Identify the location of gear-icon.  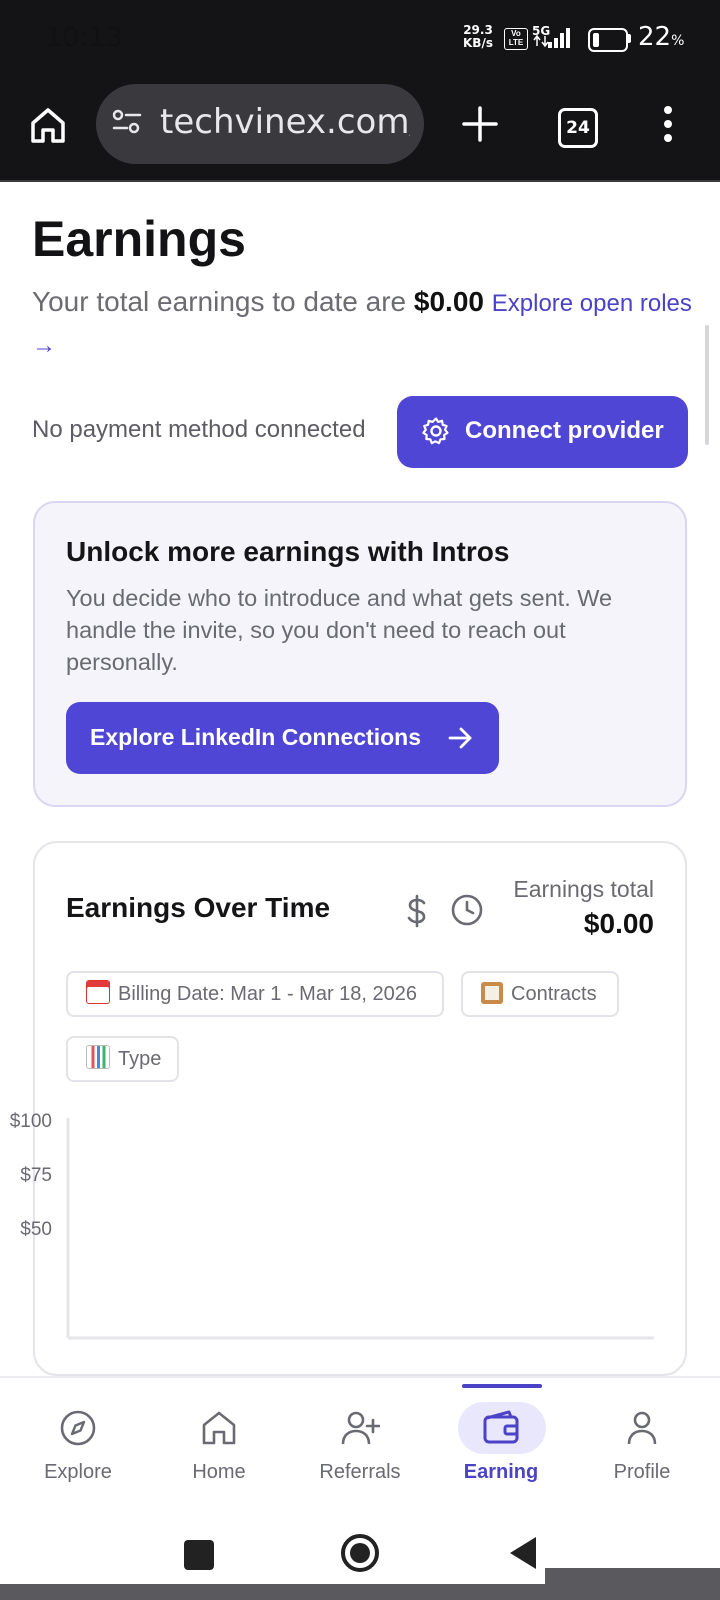
(436, 433).